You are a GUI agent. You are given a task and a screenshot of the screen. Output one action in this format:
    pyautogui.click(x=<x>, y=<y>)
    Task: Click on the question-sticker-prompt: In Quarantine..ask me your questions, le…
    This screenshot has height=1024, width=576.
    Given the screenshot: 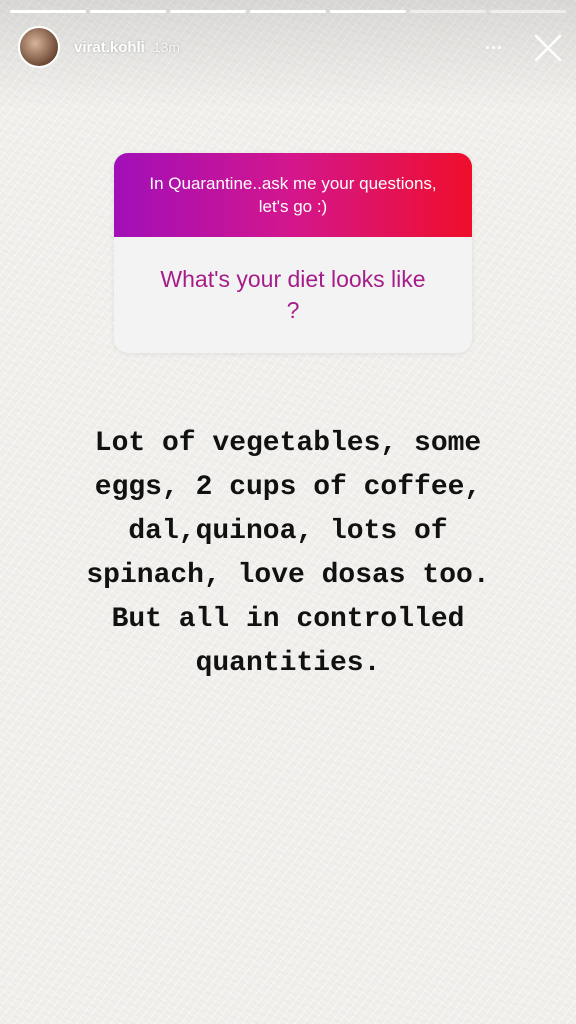 What is the action you would take?
    pyautogui.click(x=293, y=195)
    